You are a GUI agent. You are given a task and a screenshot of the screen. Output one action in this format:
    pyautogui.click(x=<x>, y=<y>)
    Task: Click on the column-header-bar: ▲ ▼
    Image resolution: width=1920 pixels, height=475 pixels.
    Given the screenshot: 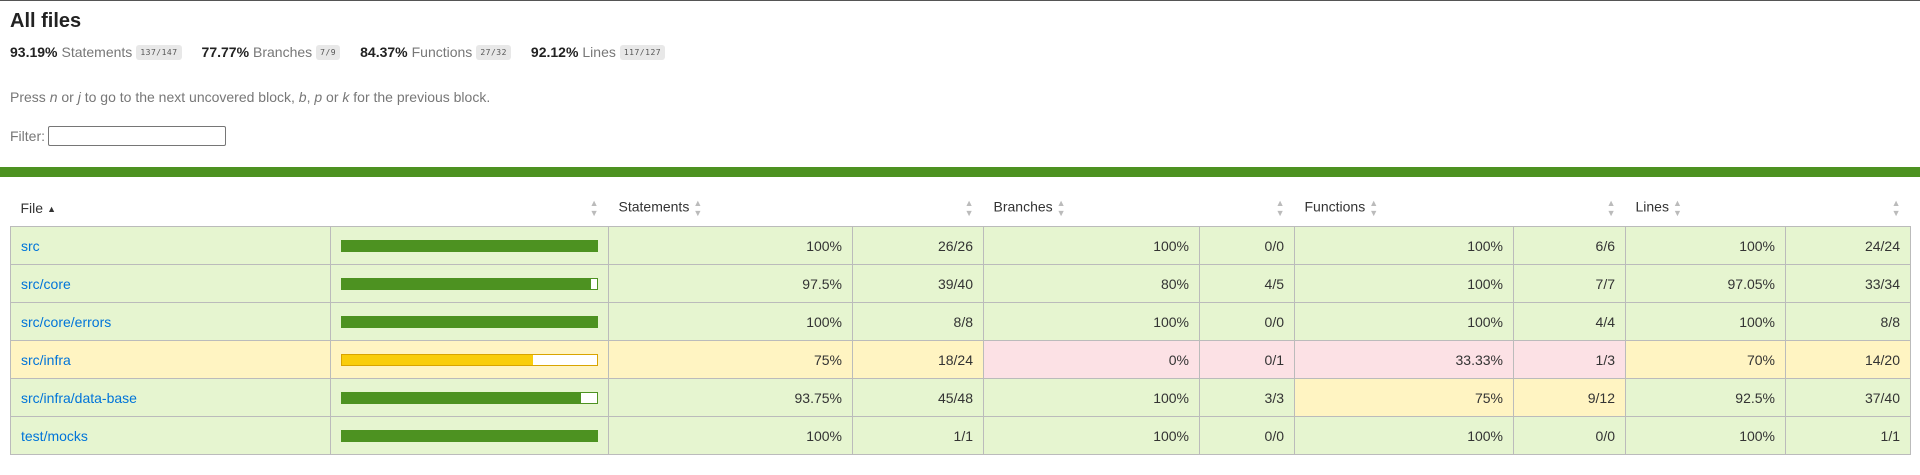 What is the action you would take?
    pyautogui.click(x=469, y=208)
    